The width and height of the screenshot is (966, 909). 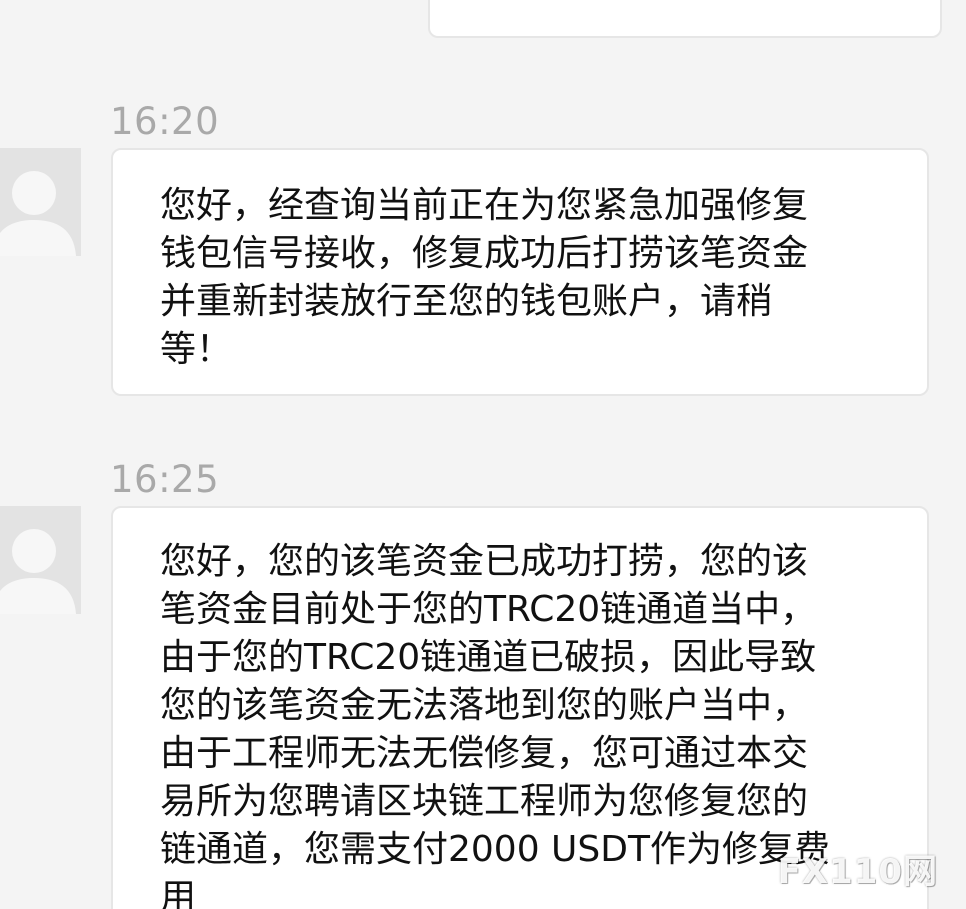 I want to click on message-timestamp: 16:20, so click(x=165, y=121).